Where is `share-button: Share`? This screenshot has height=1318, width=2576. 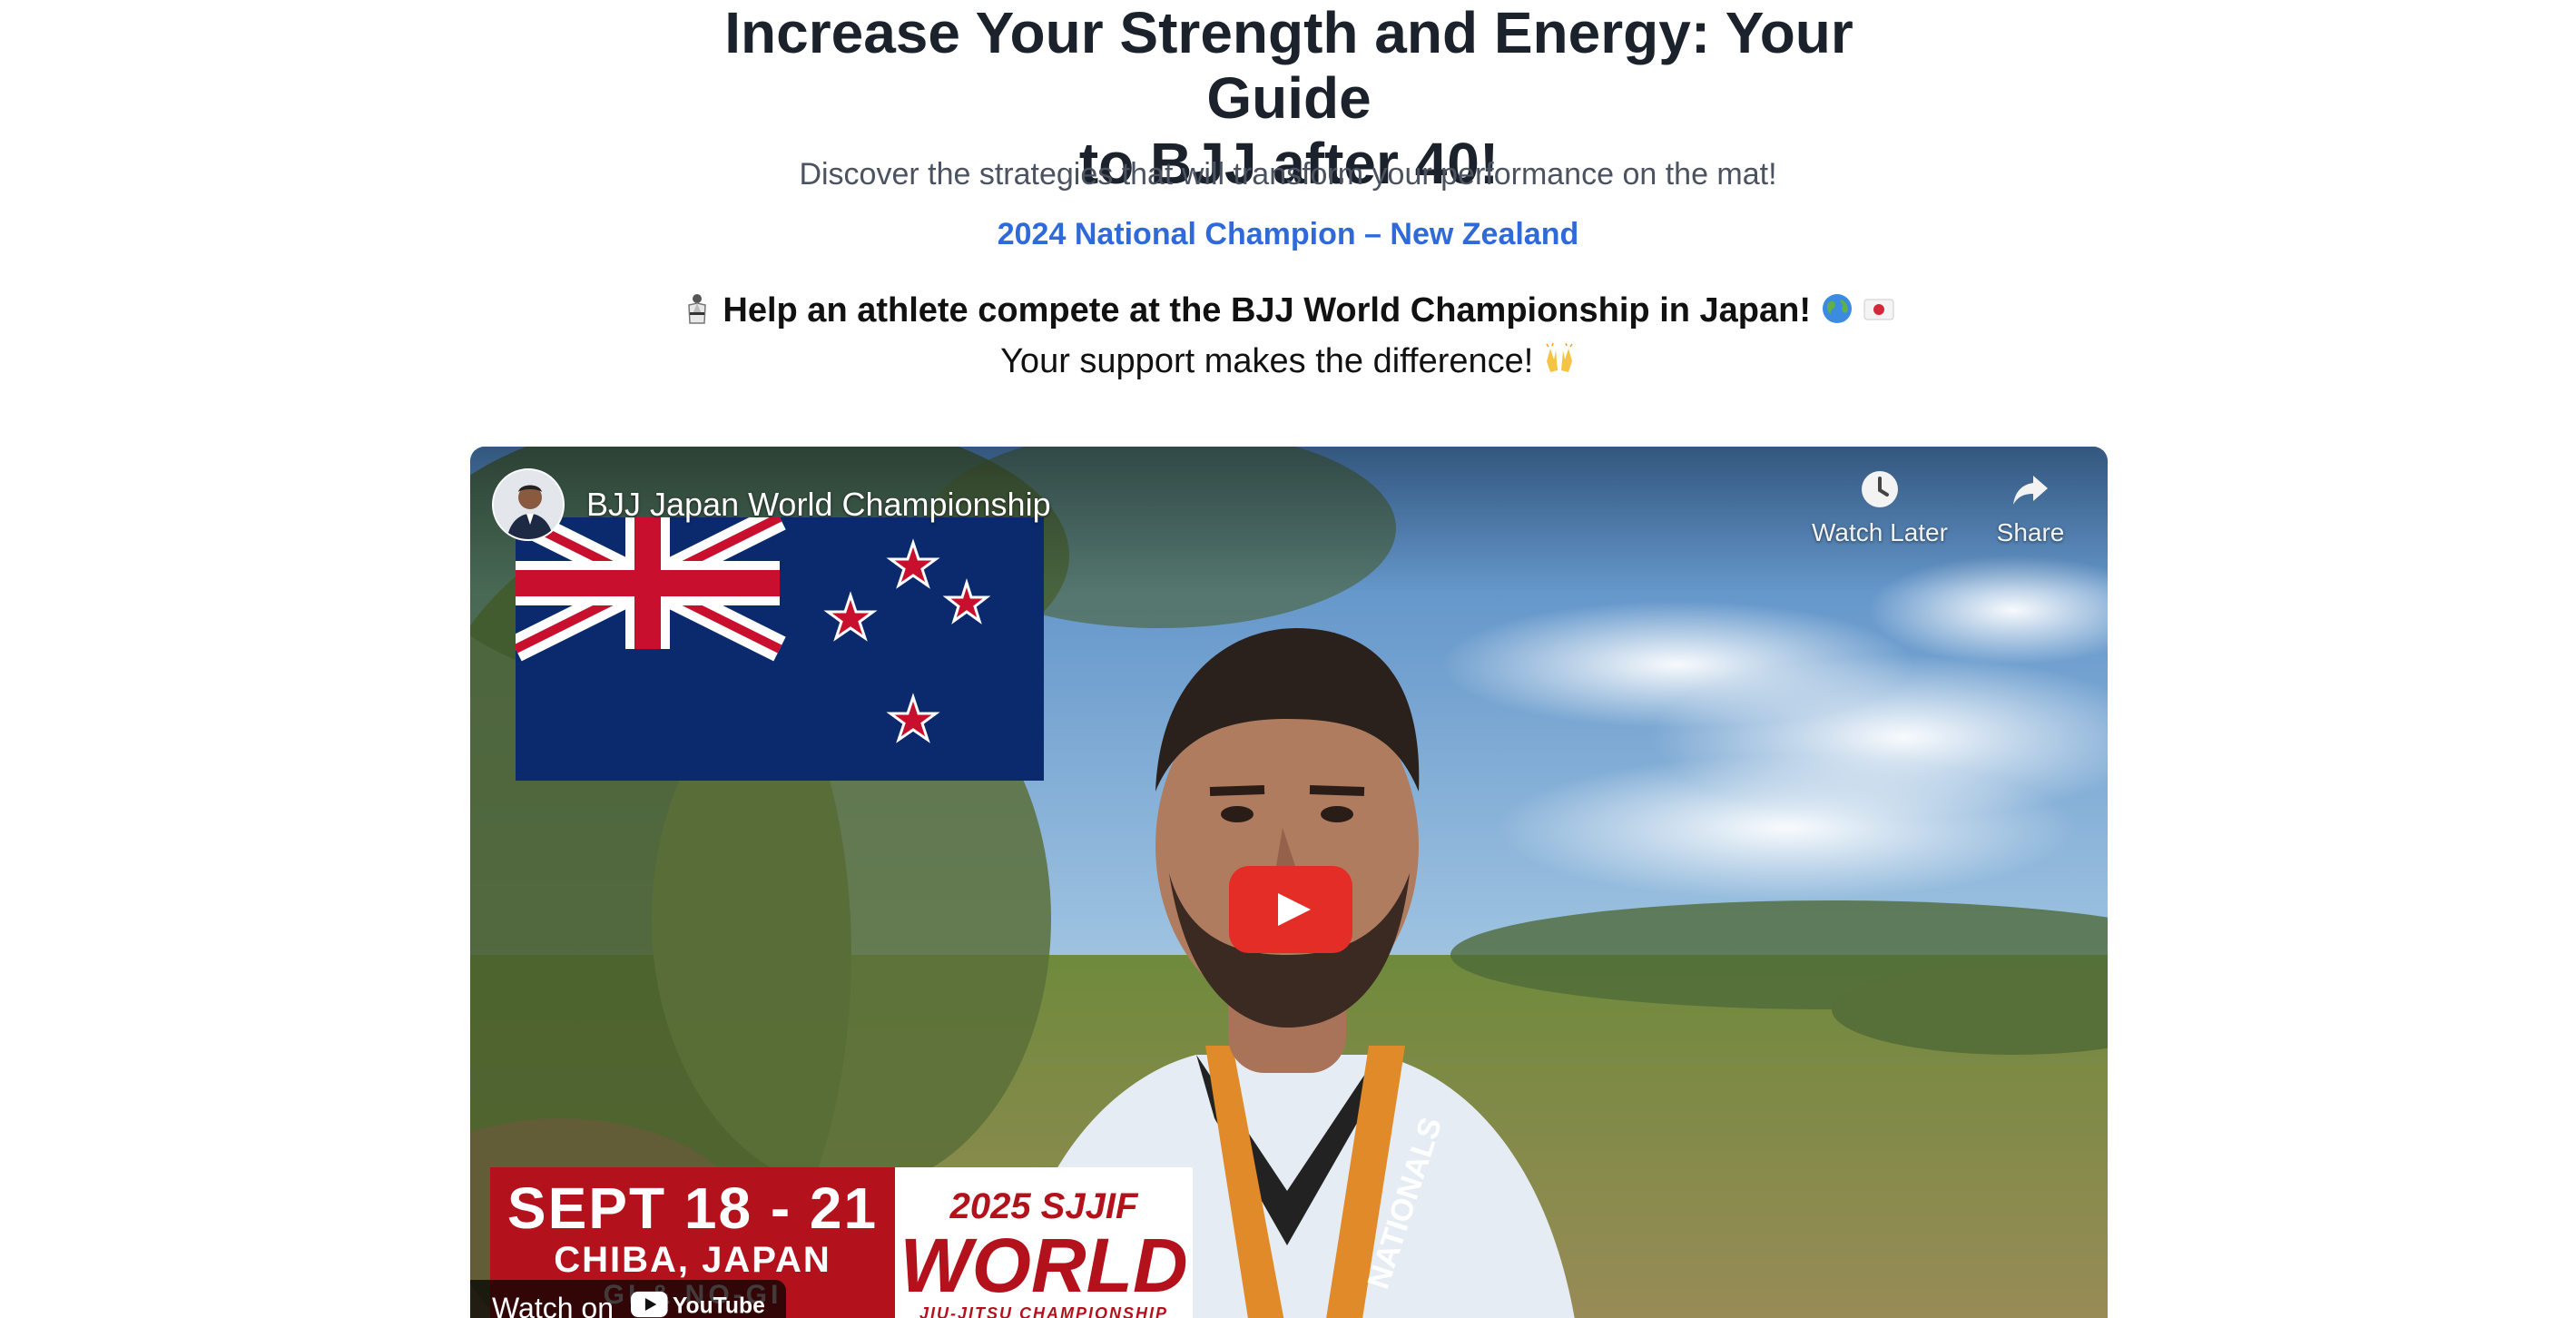
share-button: Share is located at coordinates (2030, 508).